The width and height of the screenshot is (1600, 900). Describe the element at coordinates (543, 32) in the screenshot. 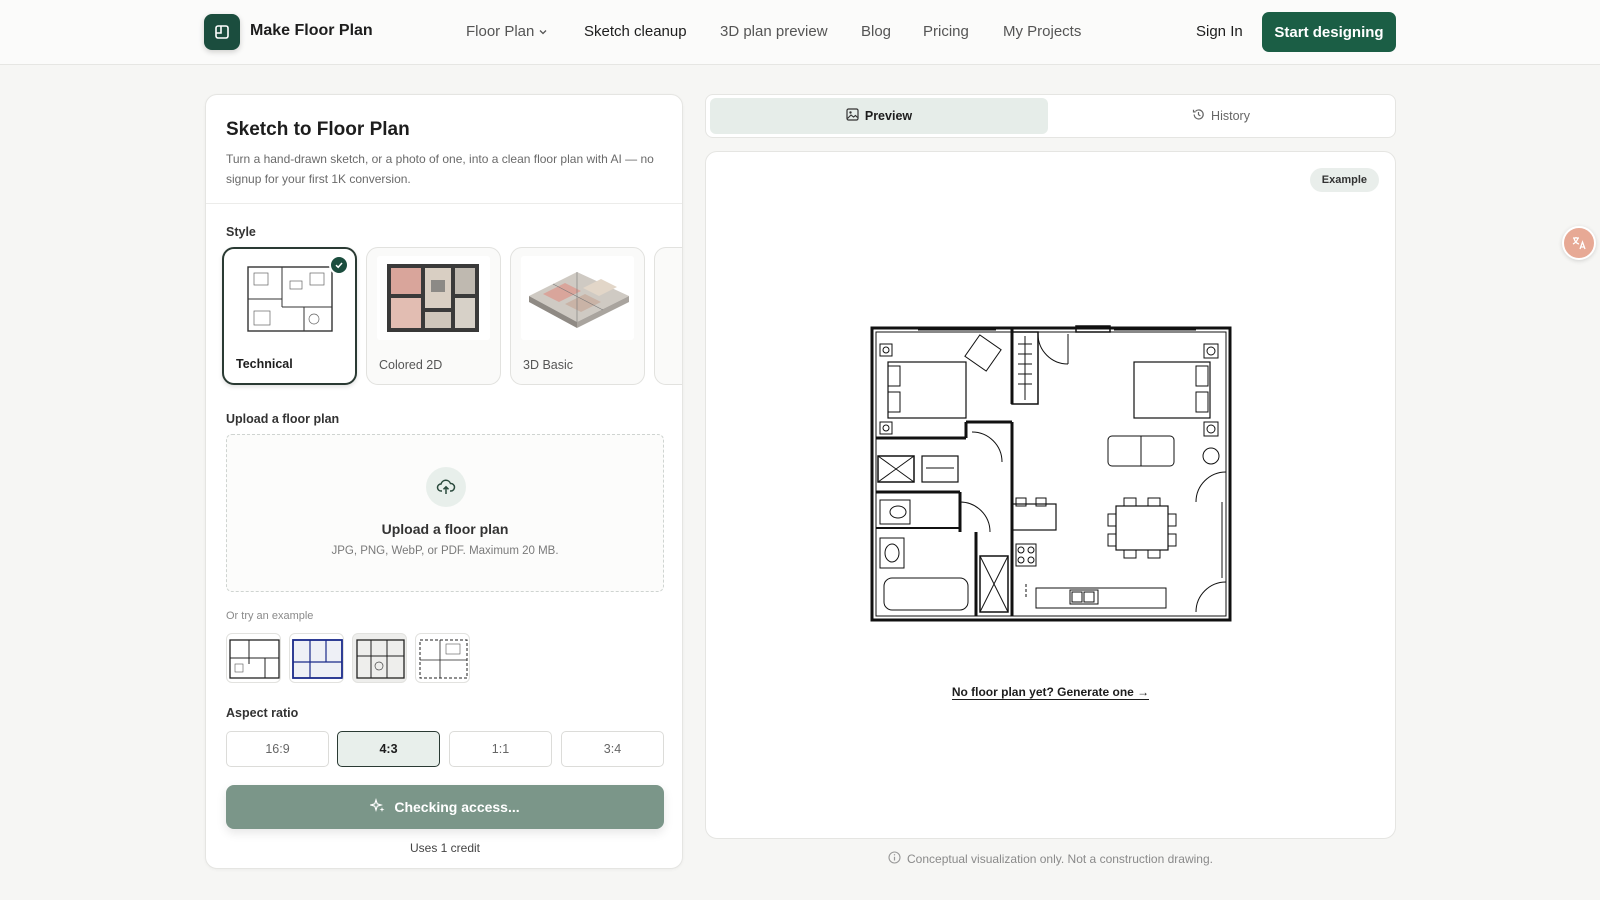

I see `chevron-down-icon` at that location.